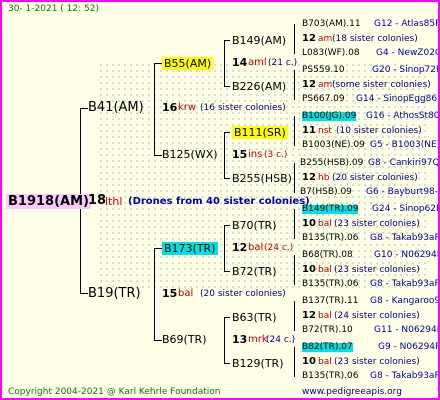 The height and width of the screenshot is (400, 440). I want to click on gen4-sire: B82(TR).07, so click(327, 347).